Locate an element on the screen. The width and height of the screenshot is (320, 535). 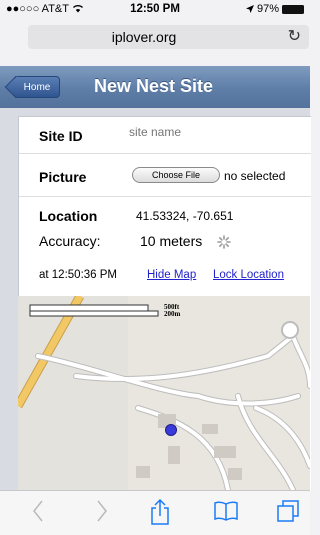
spinner-icon is located at coordinates (224, 242).